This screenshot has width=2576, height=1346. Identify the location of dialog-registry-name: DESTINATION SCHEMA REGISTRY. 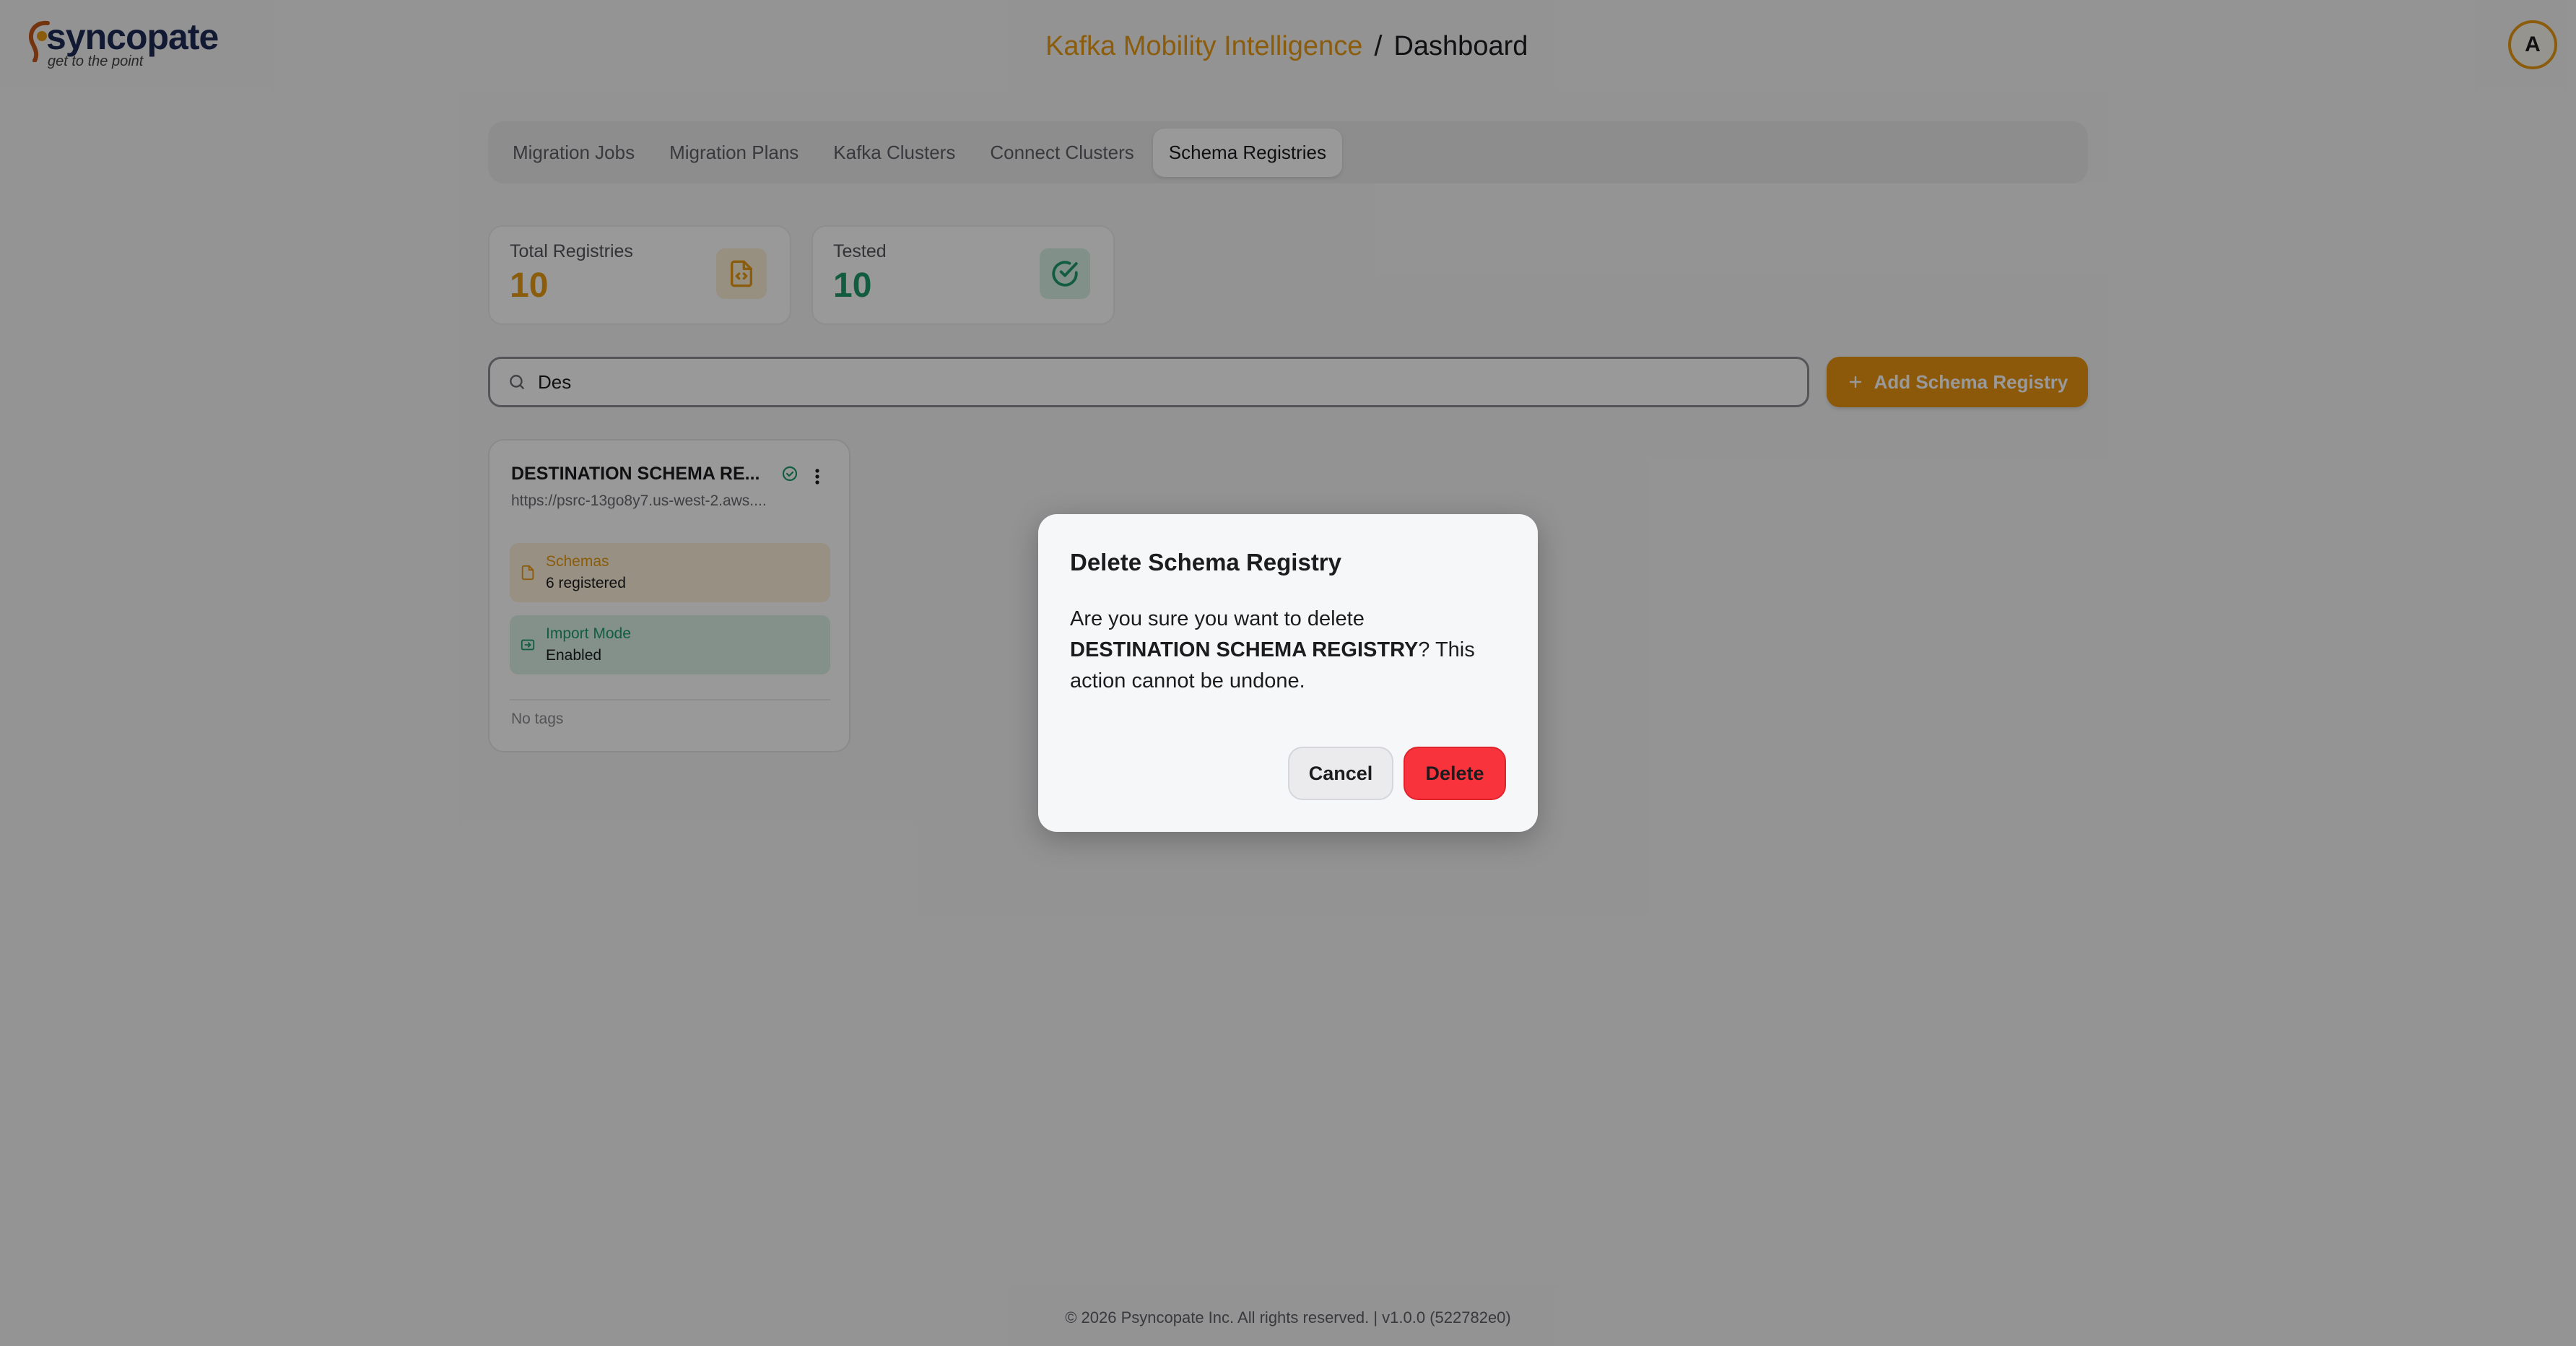
(1244, 649).